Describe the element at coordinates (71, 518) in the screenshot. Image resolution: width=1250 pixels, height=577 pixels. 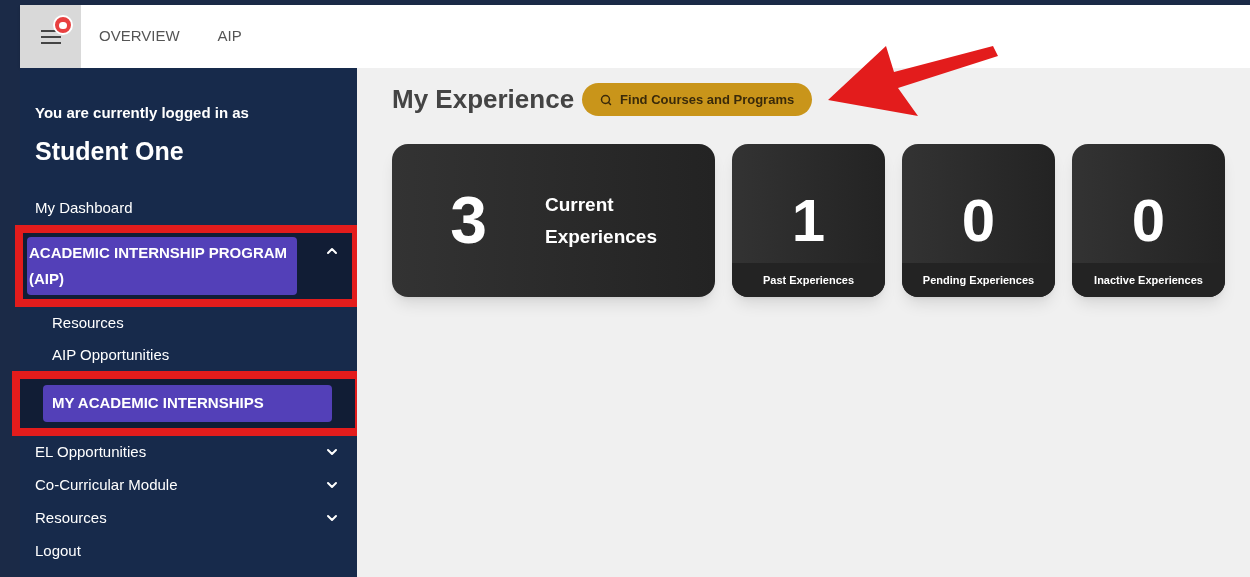
I see `sidebar-item: Resources` at that location.